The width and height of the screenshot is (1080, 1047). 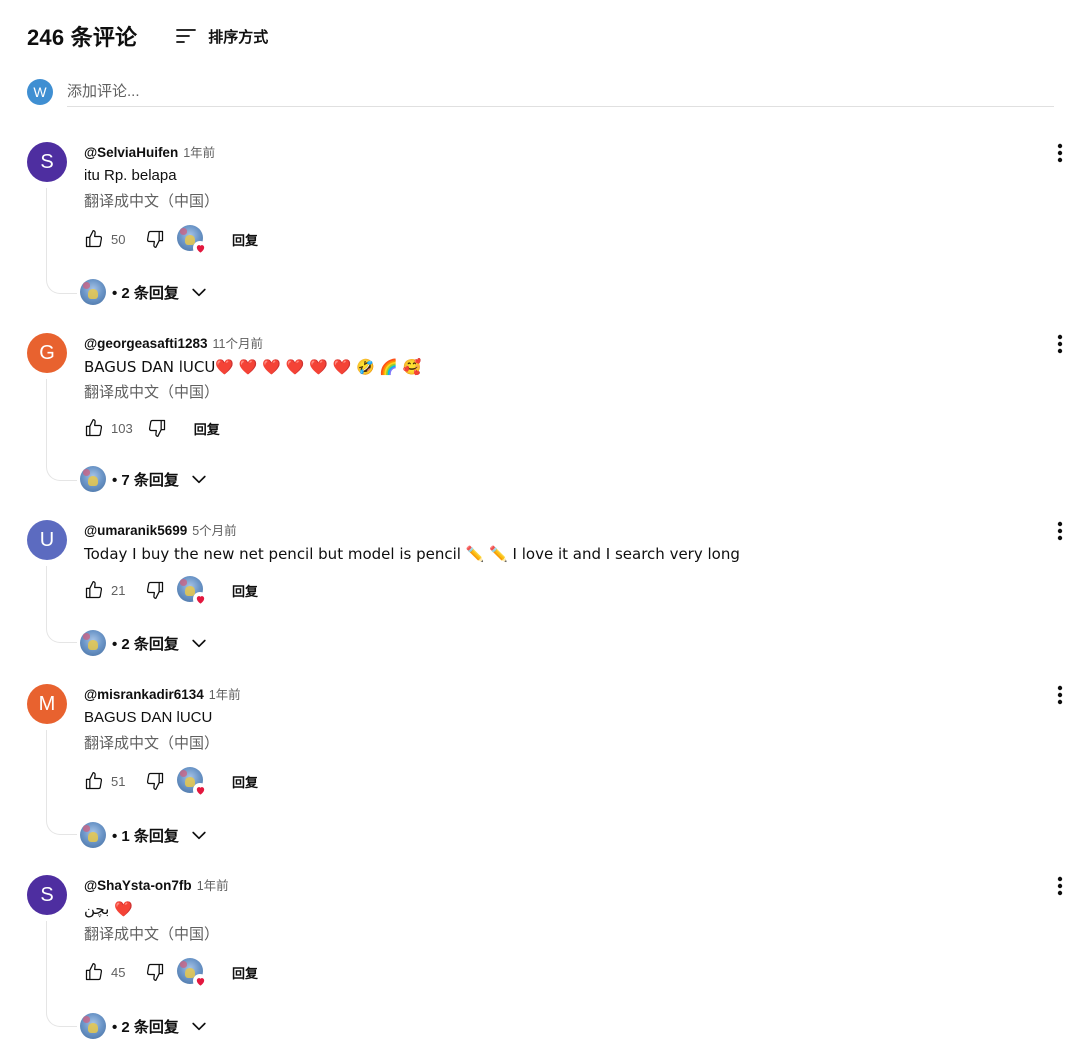 I want to click on comment-time: 5个月前, so click(x=214, y=529).